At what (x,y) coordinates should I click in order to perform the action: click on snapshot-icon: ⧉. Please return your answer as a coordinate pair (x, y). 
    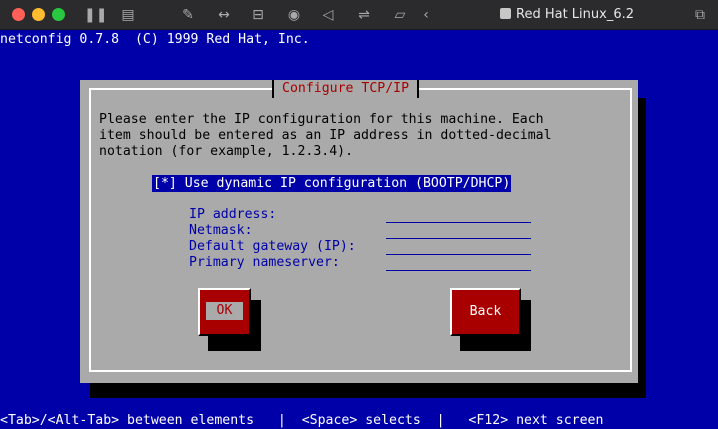
    Looking at the image, I should click on (700, 15).